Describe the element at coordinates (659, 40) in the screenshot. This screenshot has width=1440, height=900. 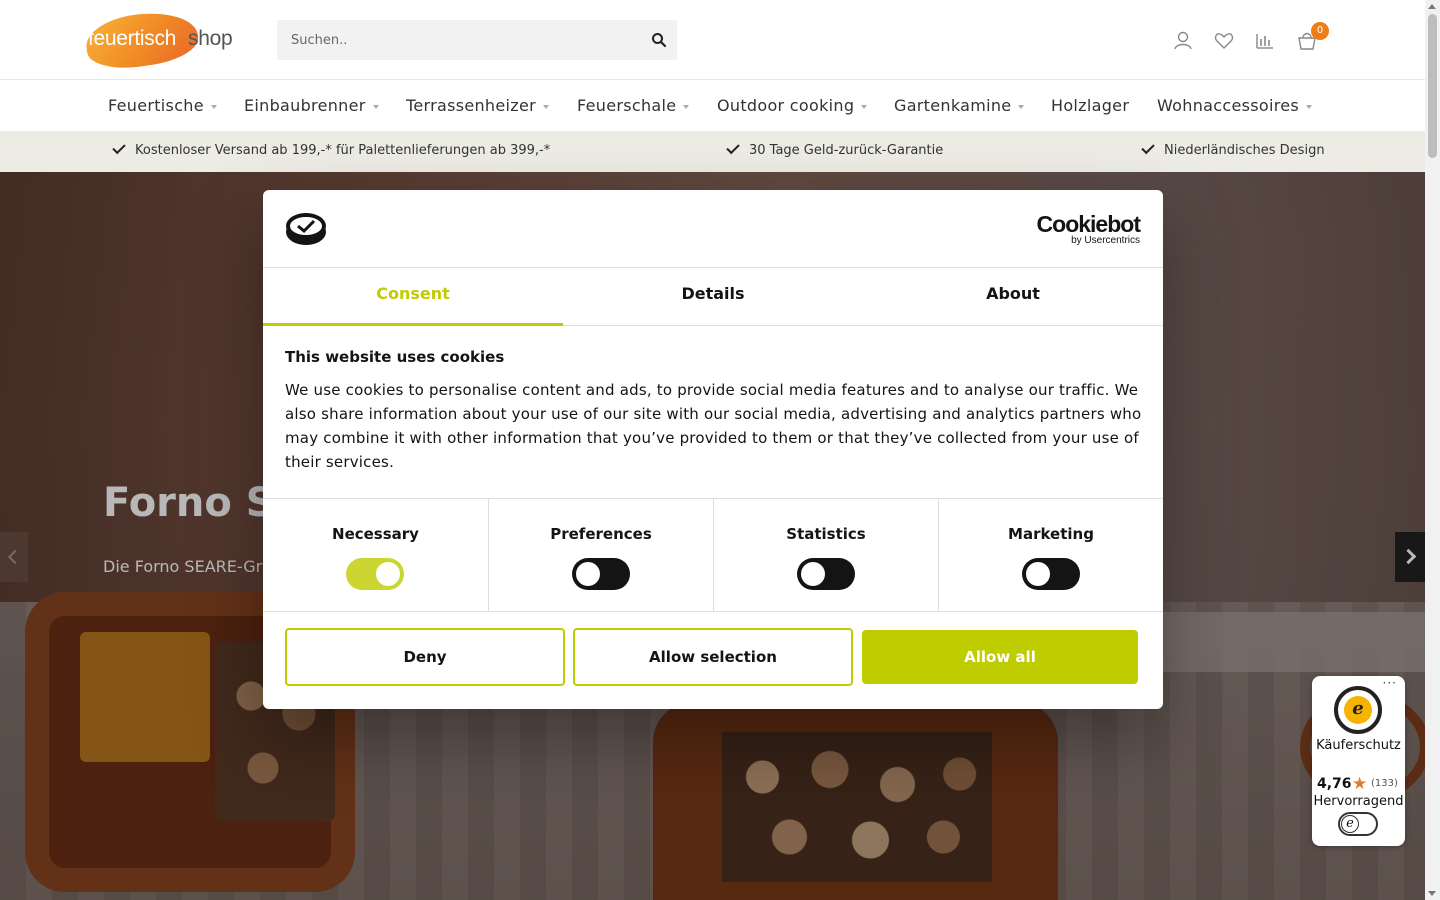
I see `search-icon` at that location.